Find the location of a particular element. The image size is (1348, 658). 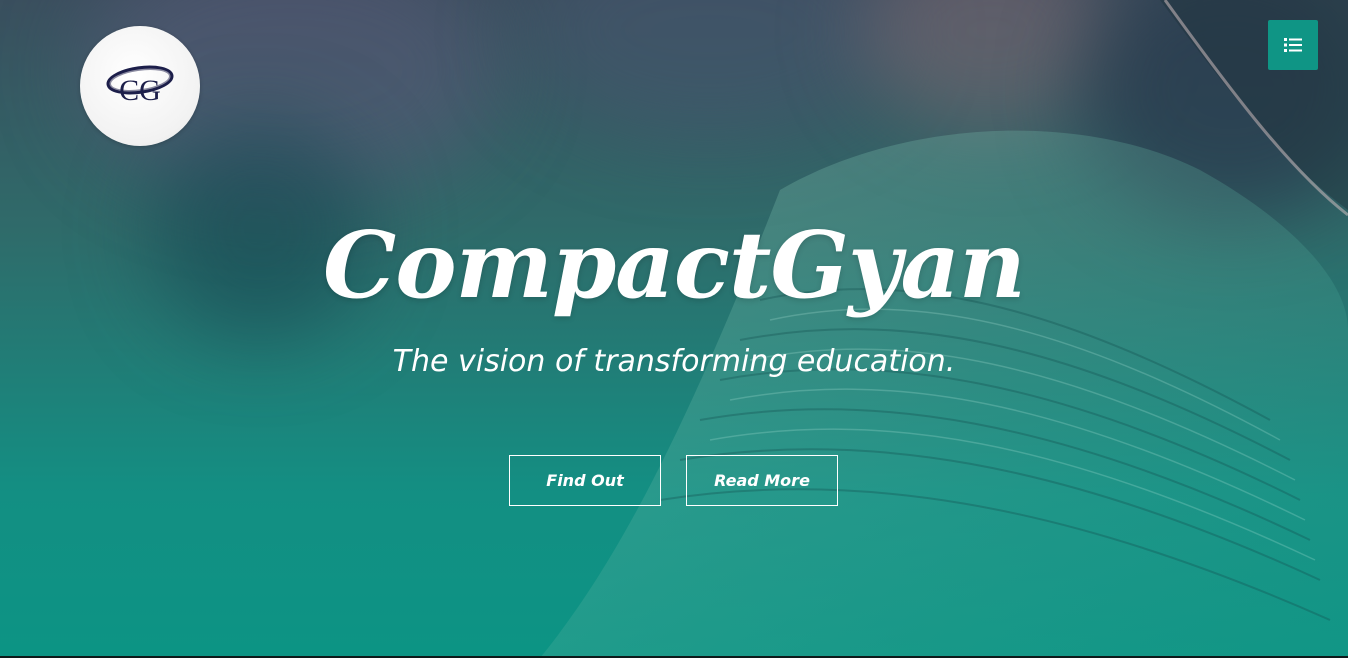

logo: CG is located at coordinates (140, 86).